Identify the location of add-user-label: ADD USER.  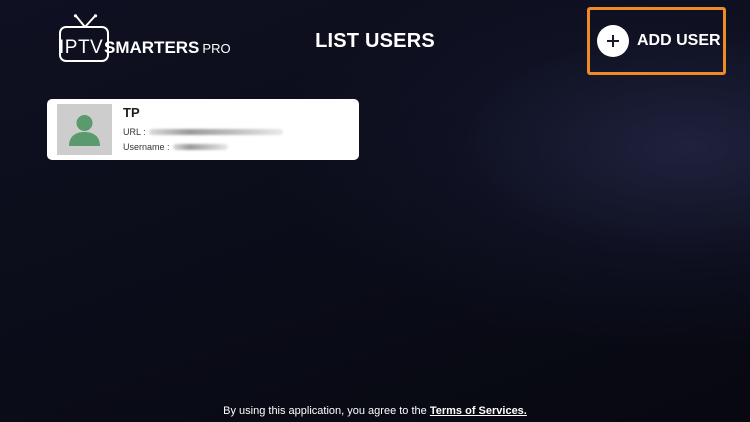
(679, 40).